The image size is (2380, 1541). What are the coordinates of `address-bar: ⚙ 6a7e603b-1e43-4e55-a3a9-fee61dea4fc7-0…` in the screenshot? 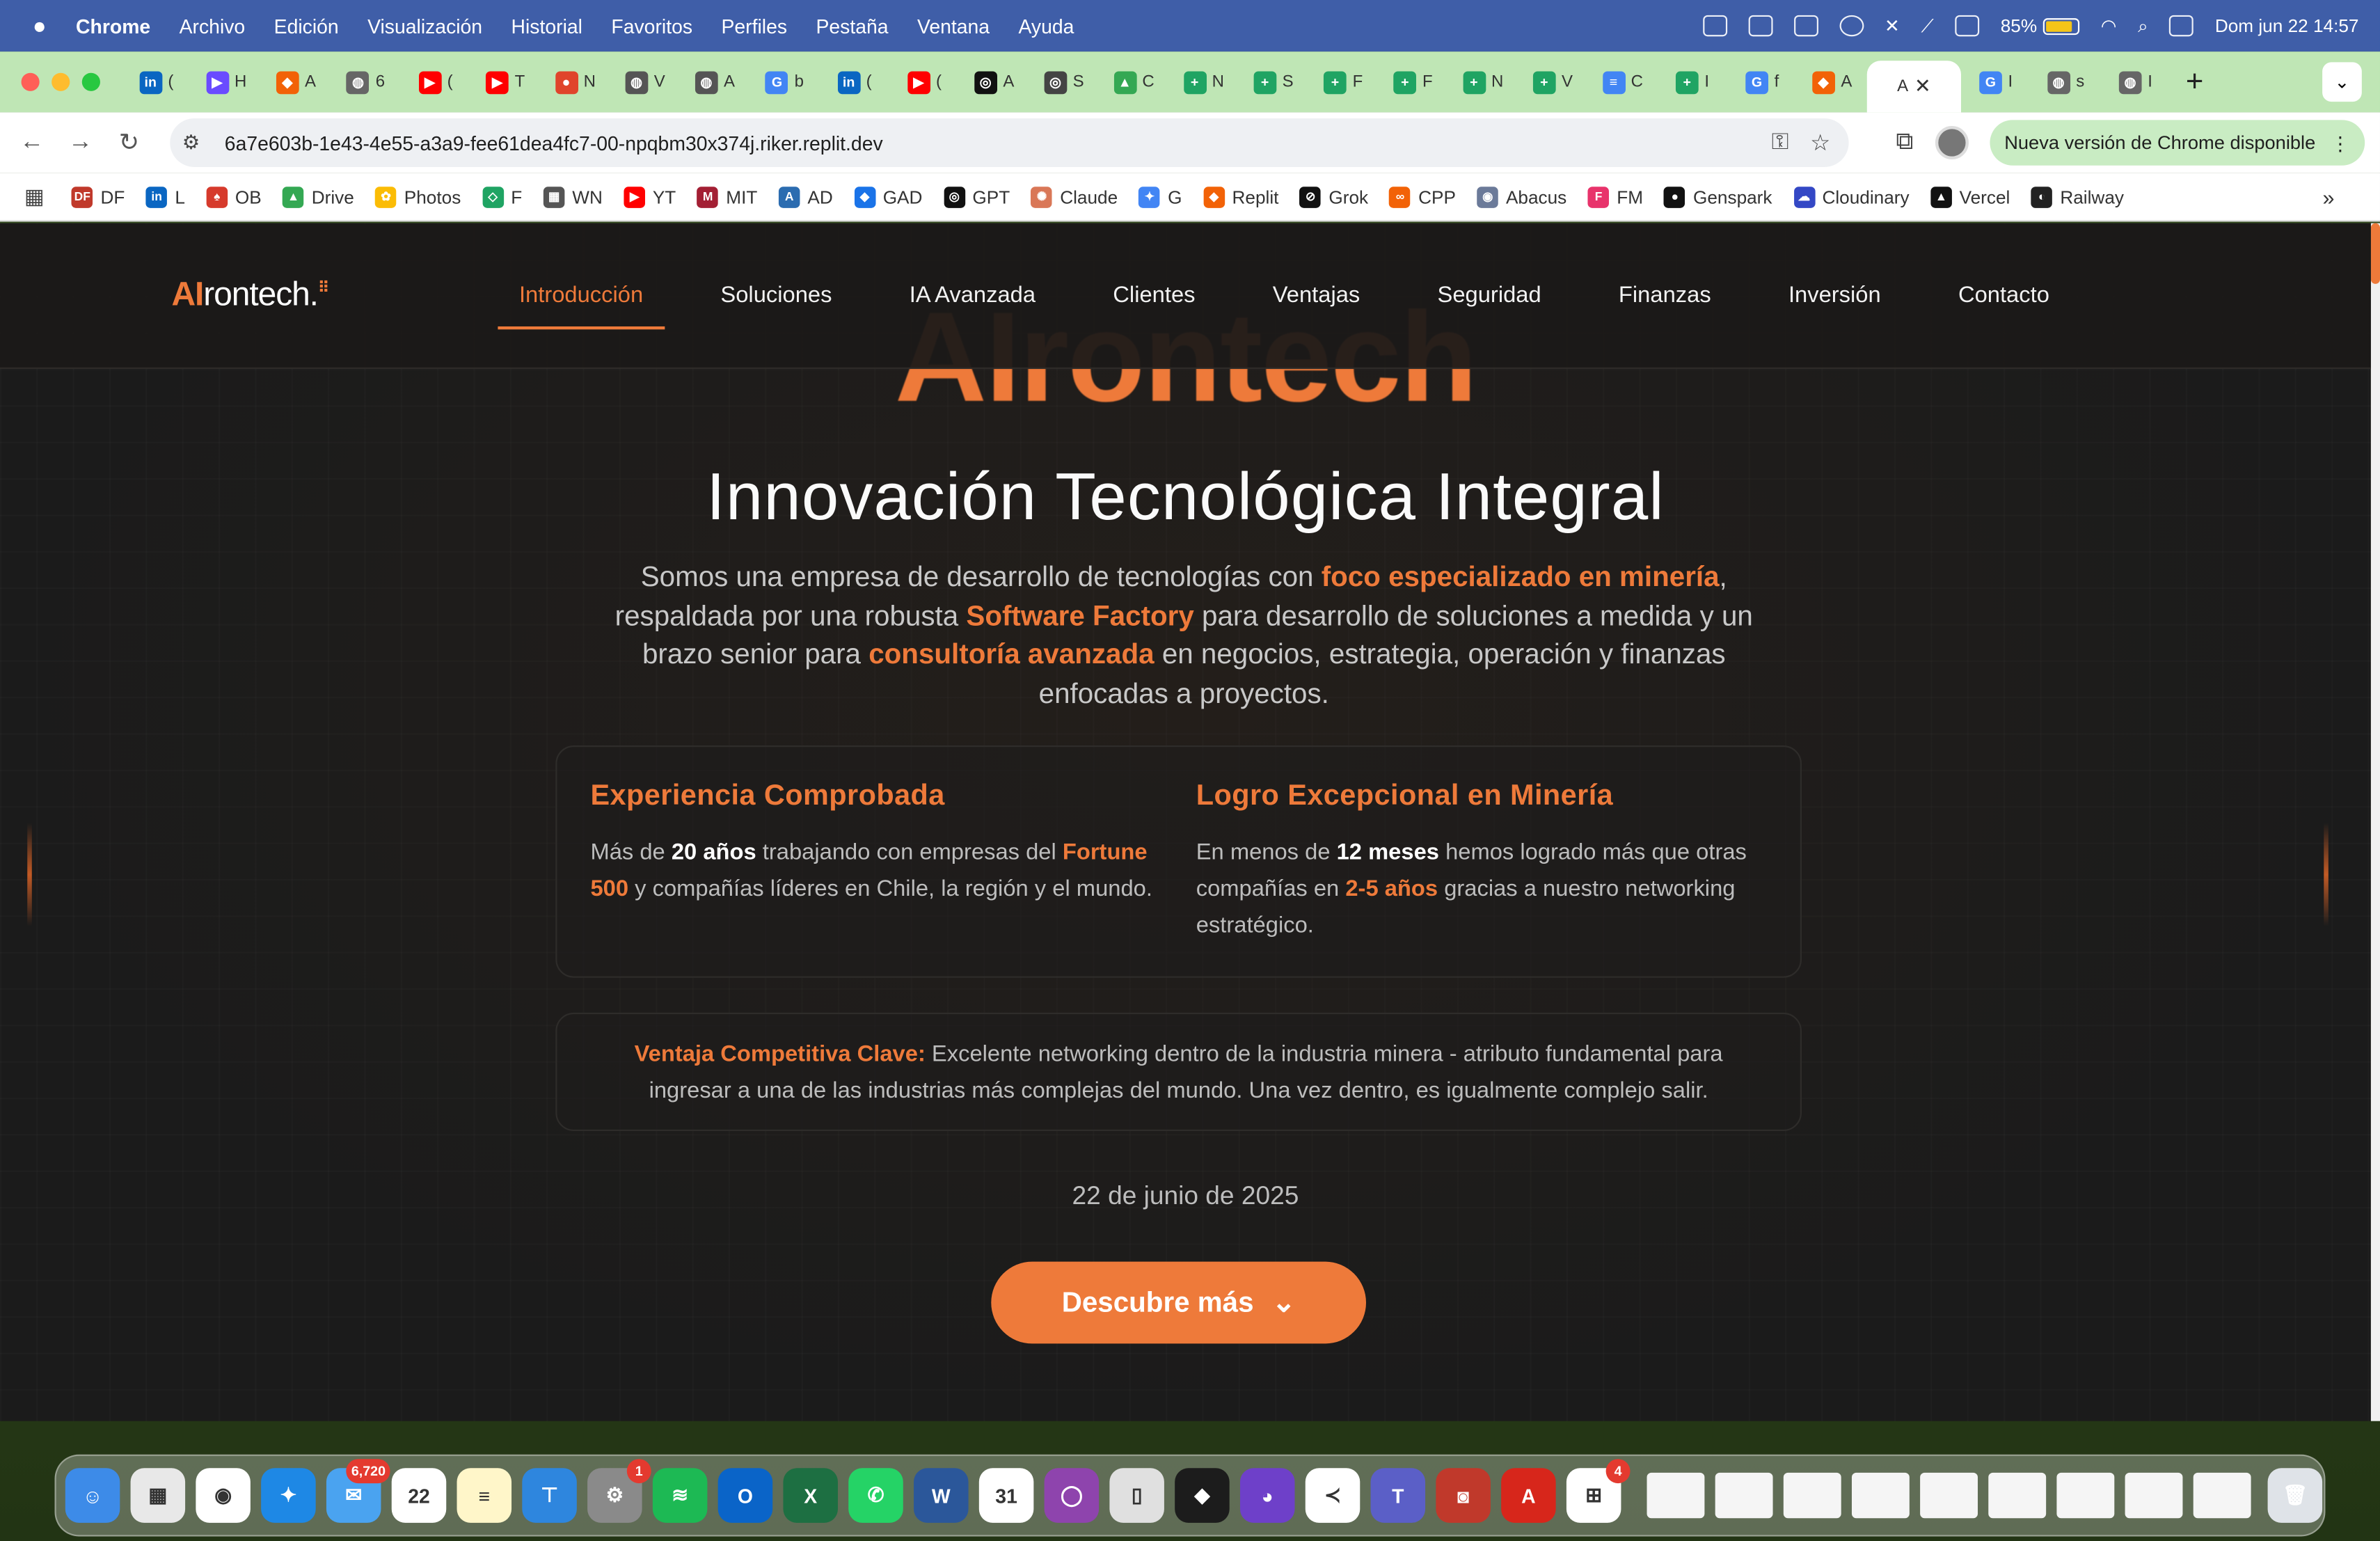 It's located at (1009, 142).